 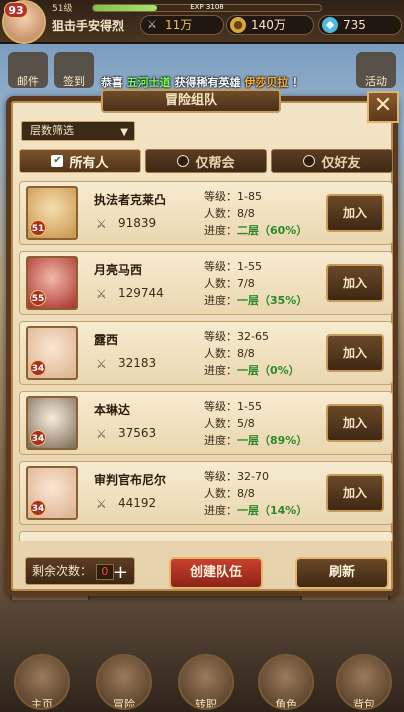 What do you see at coordinates (104, 571) in the screenshot?
I see `remaining-count: 0` at bounding box center [104, 571].